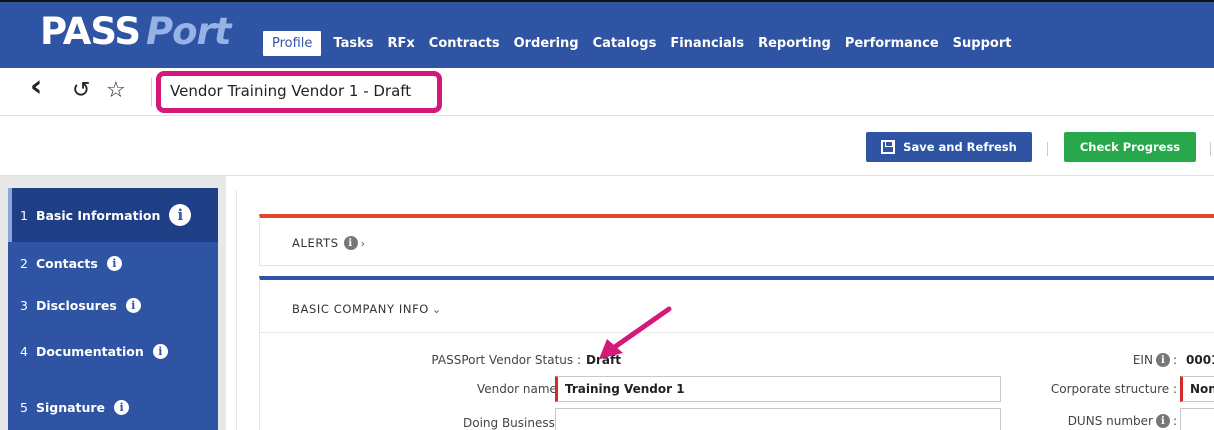 This screenshot has height=430, width=1214. What do you see at coordinates (89, 351) in the screenshot?
I see `step-label: Documentation` at bounding box center [89, 351].